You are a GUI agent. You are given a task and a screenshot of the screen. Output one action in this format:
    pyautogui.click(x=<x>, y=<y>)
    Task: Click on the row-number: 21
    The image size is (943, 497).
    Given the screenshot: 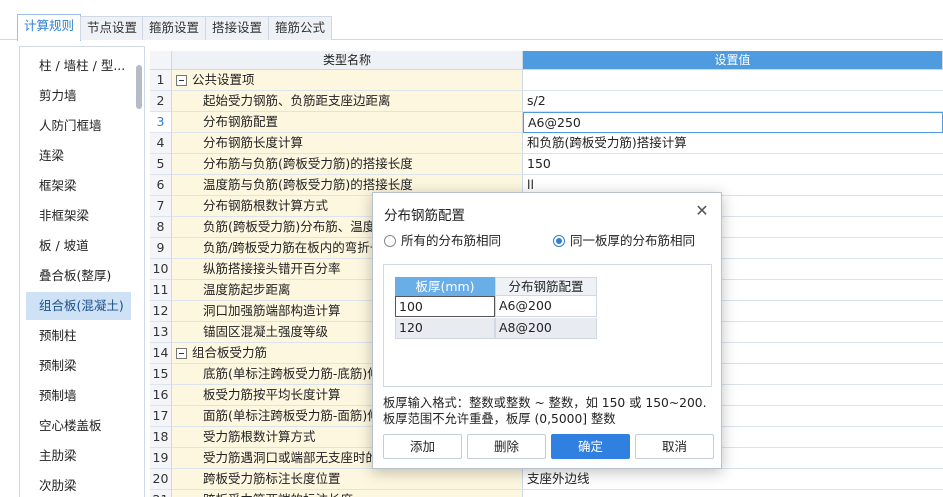 What is the action you would take?
    pyautogui.click(x=161, y=493)
    